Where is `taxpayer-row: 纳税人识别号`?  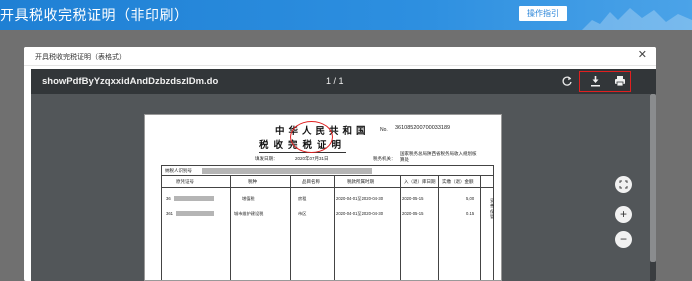
taxpayer-row: 纳税人识别号 is located at coordinates (327, 171).